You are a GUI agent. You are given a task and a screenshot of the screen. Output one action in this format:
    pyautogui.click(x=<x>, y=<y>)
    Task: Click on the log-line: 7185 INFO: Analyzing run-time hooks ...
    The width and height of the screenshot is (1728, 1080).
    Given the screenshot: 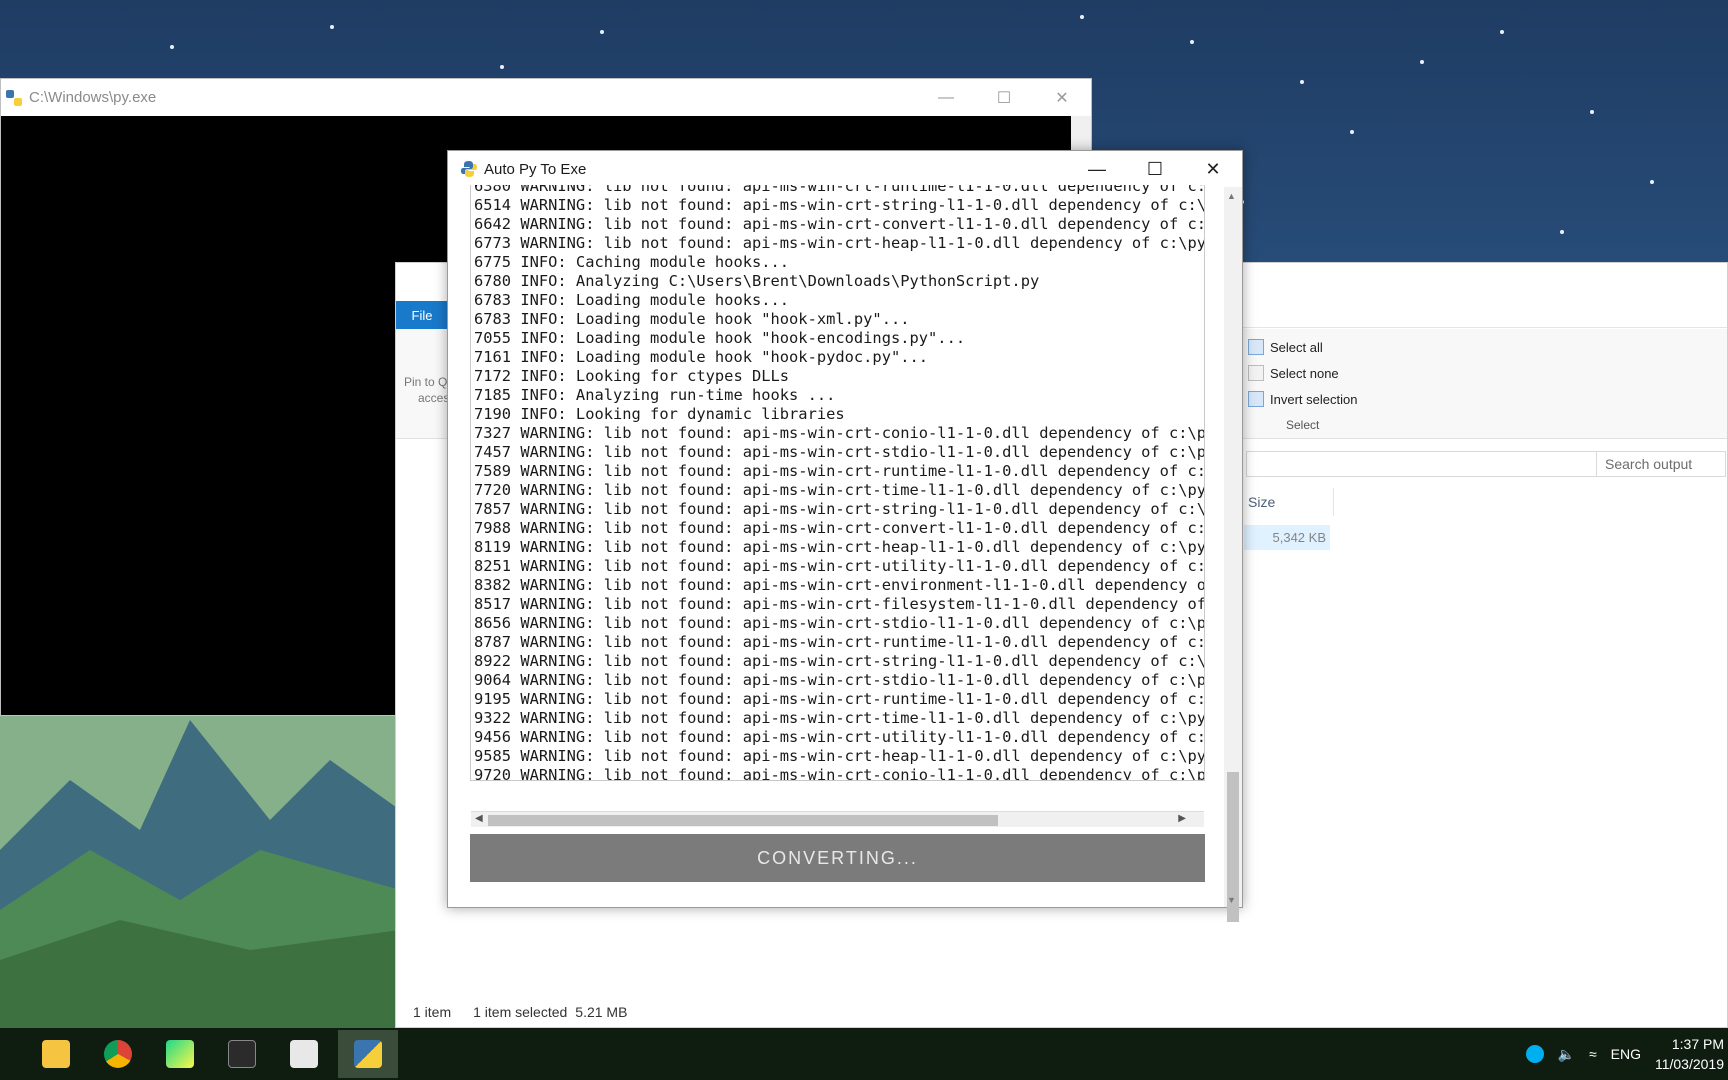 What is the action you would take?
    pyautogui.click(x=655, y=395)
    